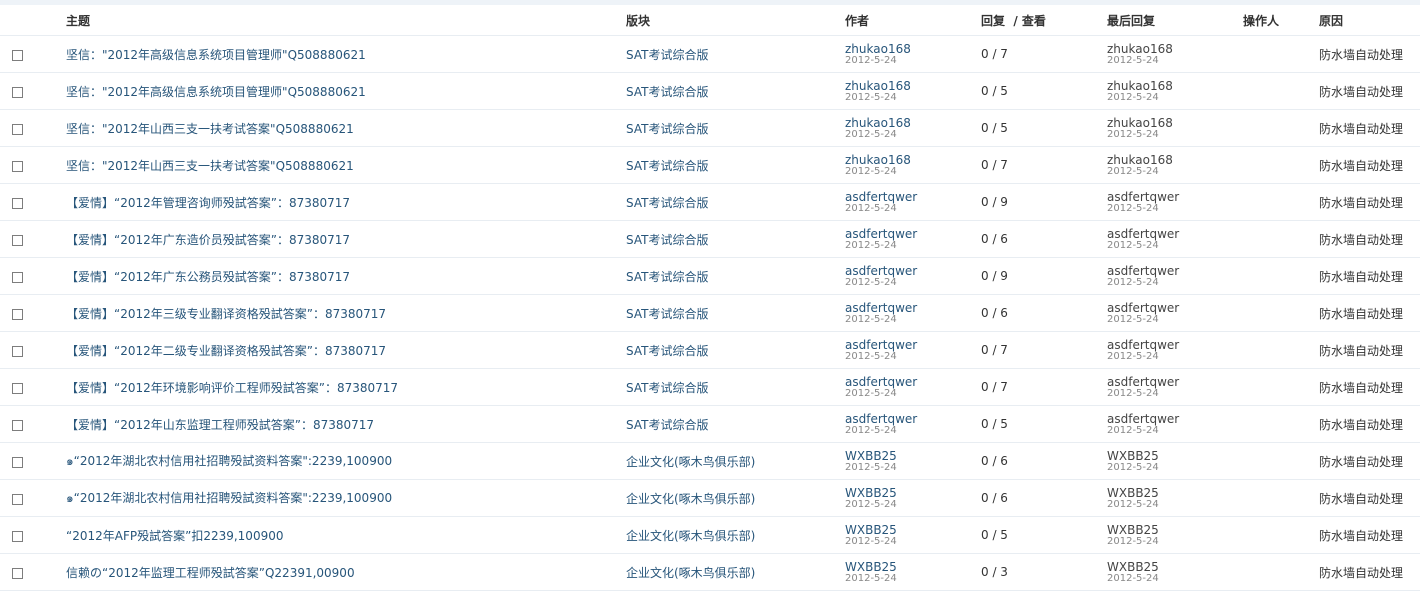 This screenshot has width=1420, height=591. Describe the element at coordinates (1175, 165) in the screenshot. I see `last-reply-cell: zhukao168 2012-5-24` at that location.